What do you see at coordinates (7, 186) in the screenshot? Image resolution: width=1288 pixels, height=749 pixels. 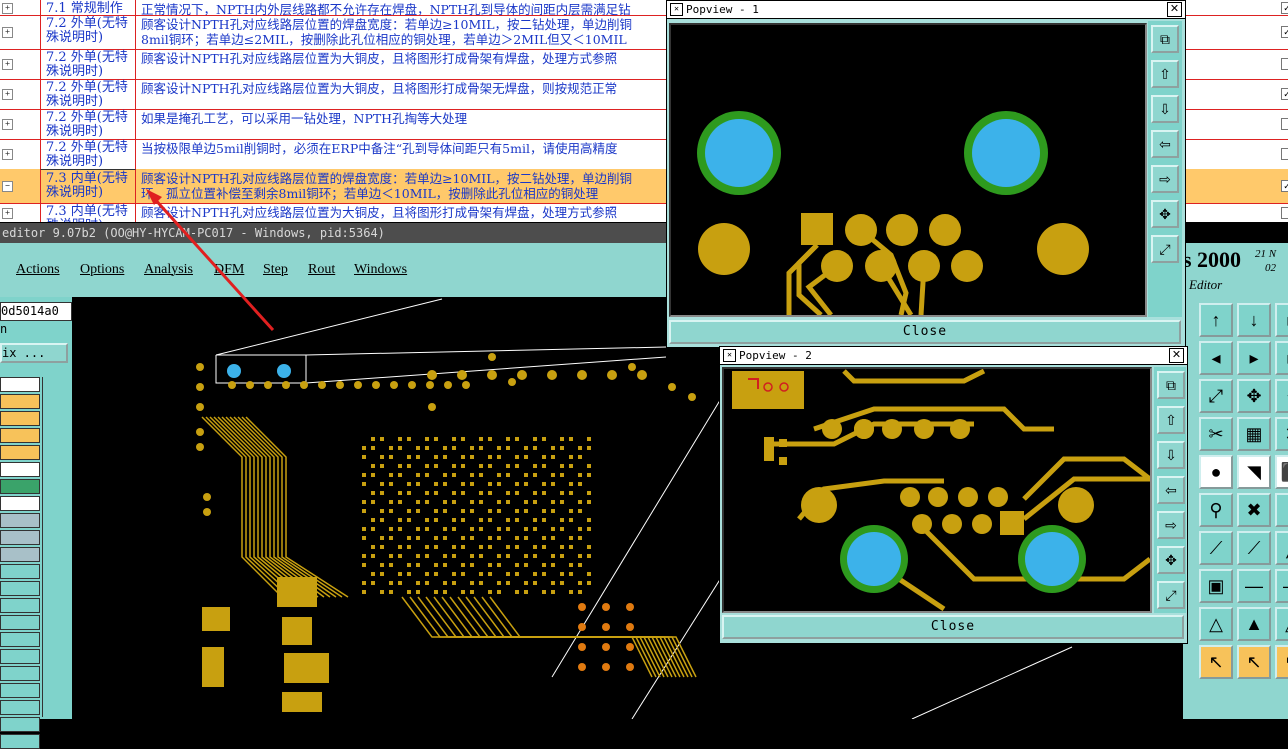 I see `expand-toggle: −` at bounding box center [7, 186].